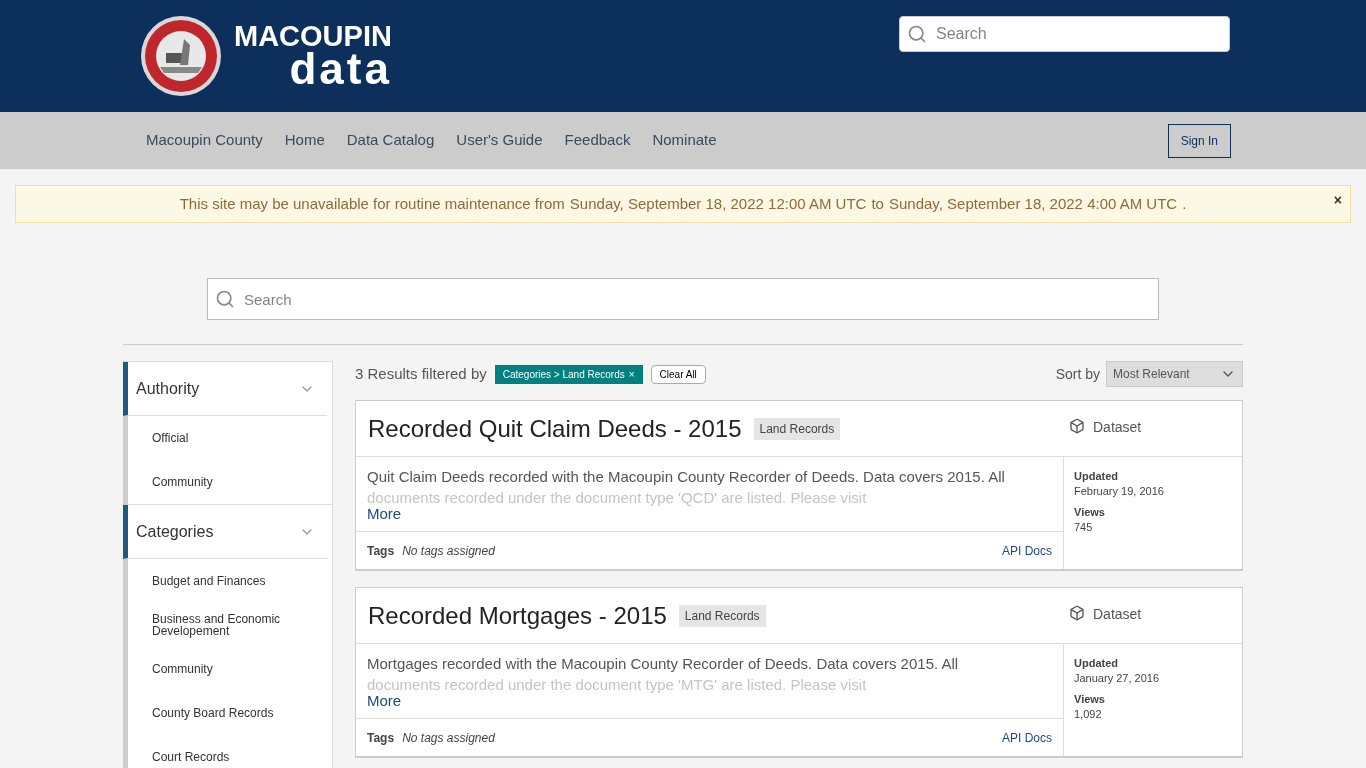 The height and width of the screenshot is (768, 1366). Describe the element at coordinates (1337, 200) in the screenshot. I see `close-button: ×` at that location.